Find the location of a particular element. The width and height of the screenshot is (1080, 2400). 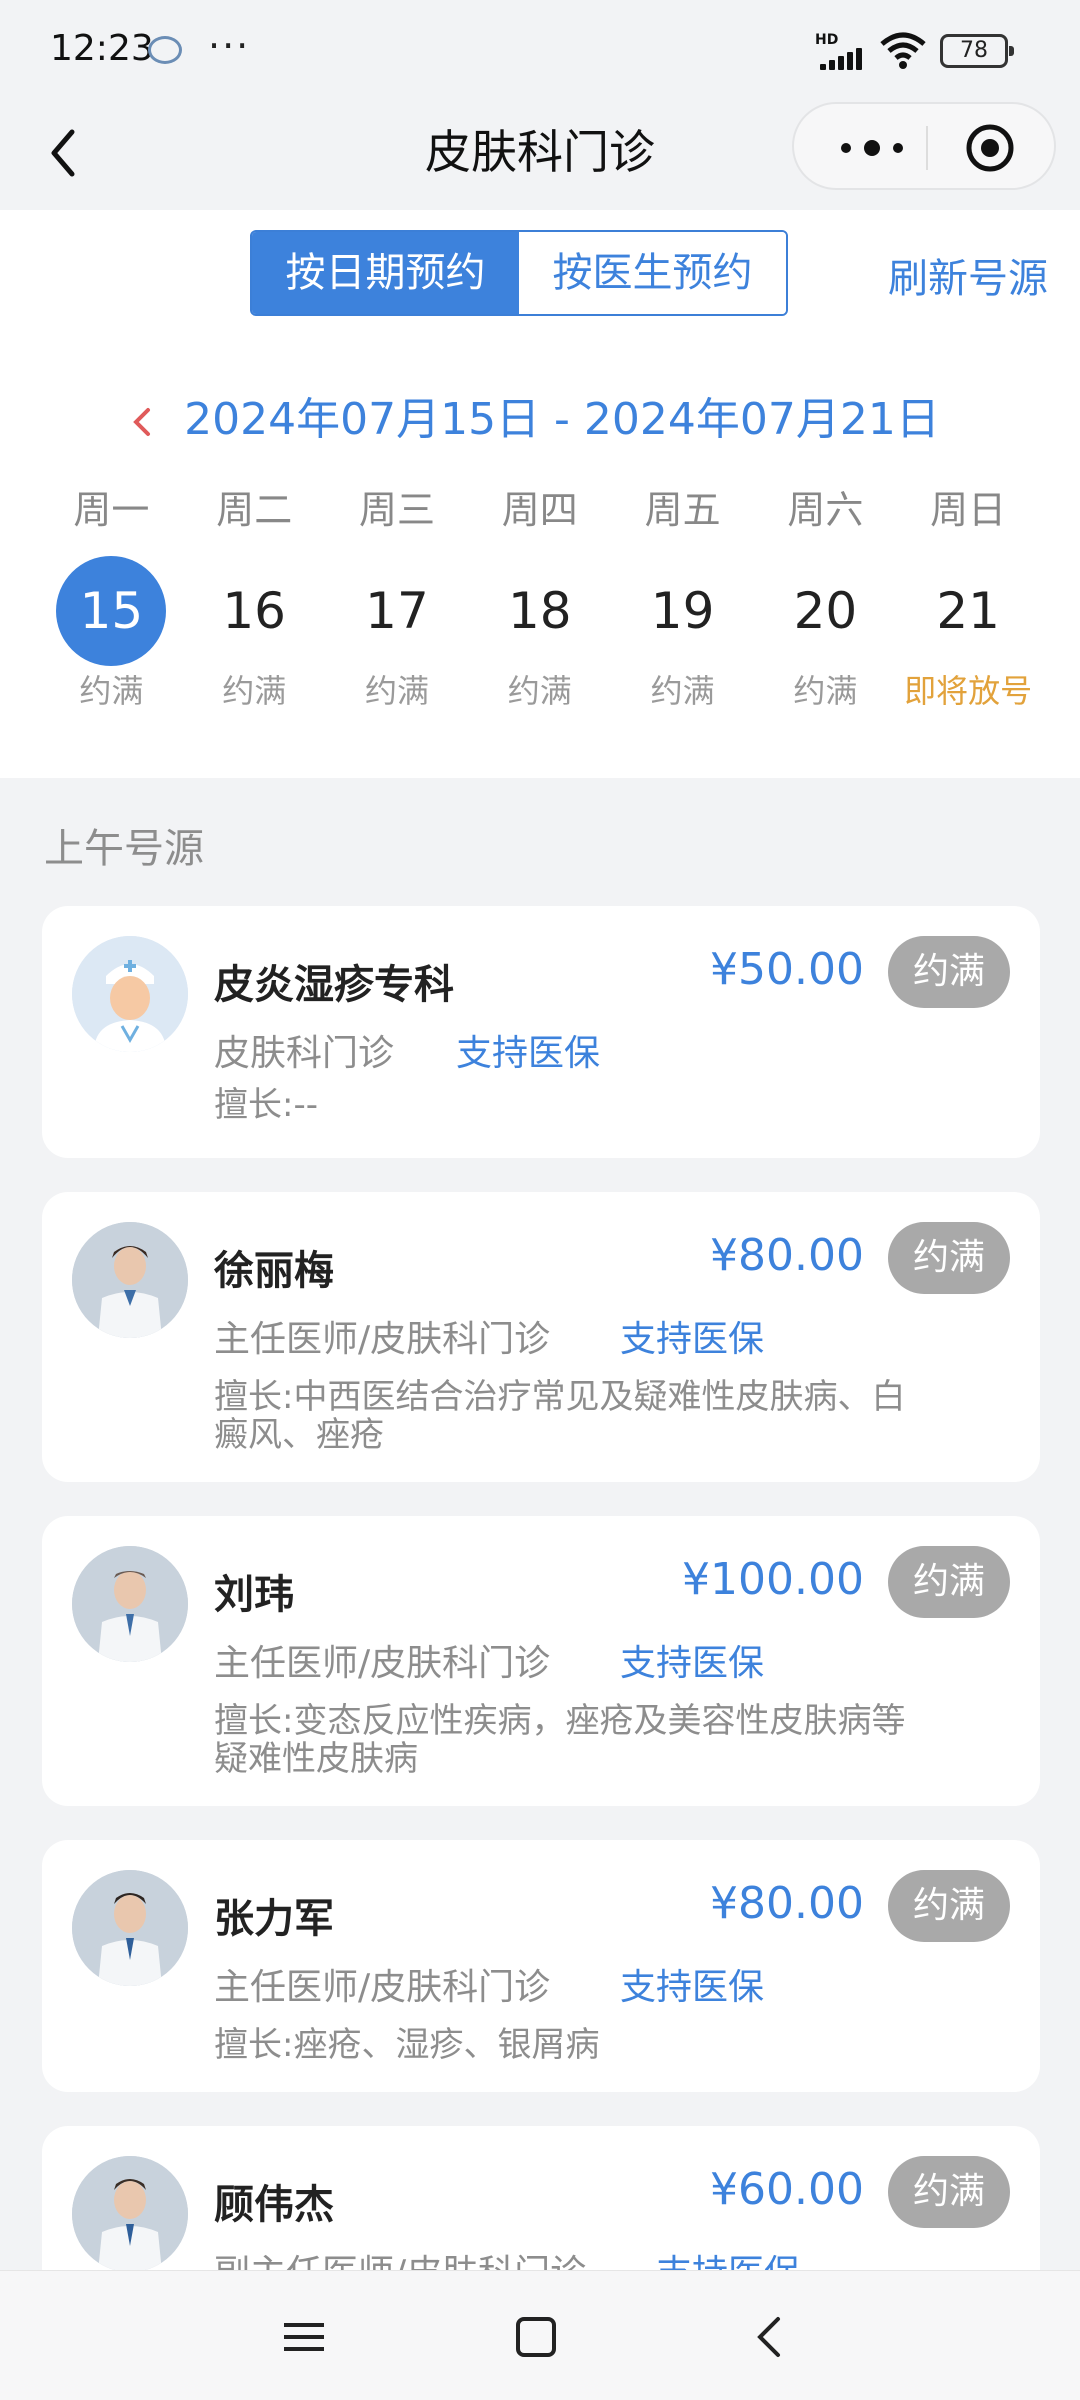

weekday-label: 周日 is located at coordinates (968, 510).